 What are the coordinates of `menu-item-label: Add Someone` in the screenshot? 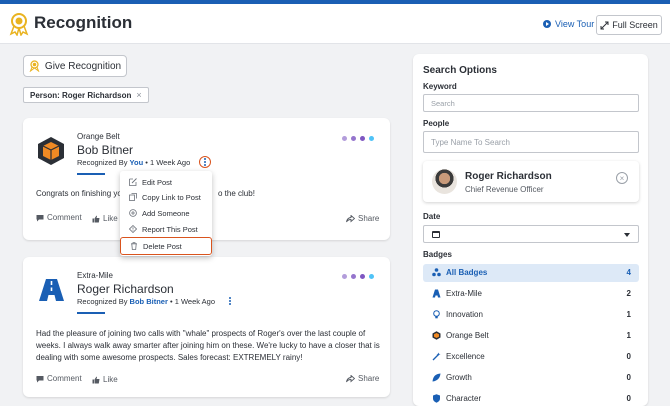 It's located at (166, 213).